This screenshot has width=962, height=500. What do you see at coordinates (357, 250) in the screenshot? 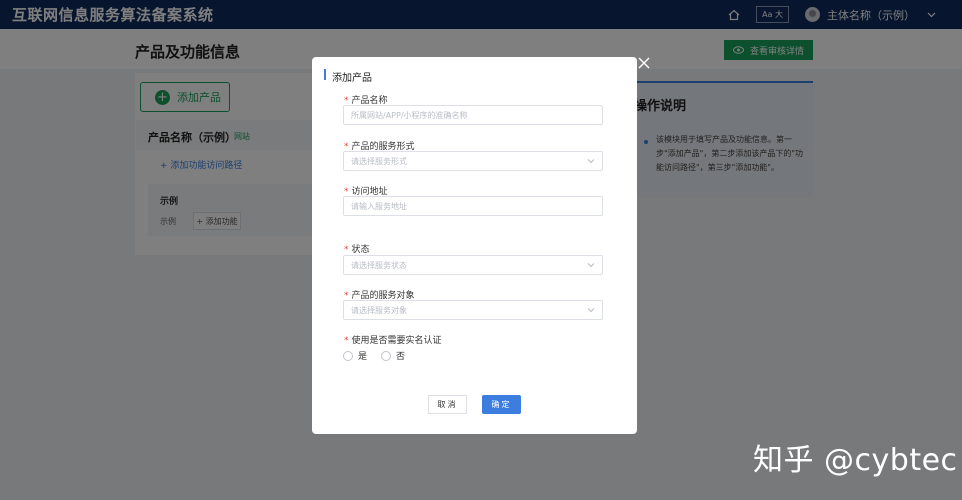
I see `status-label: * 状态` at bounding box center [357, 250].